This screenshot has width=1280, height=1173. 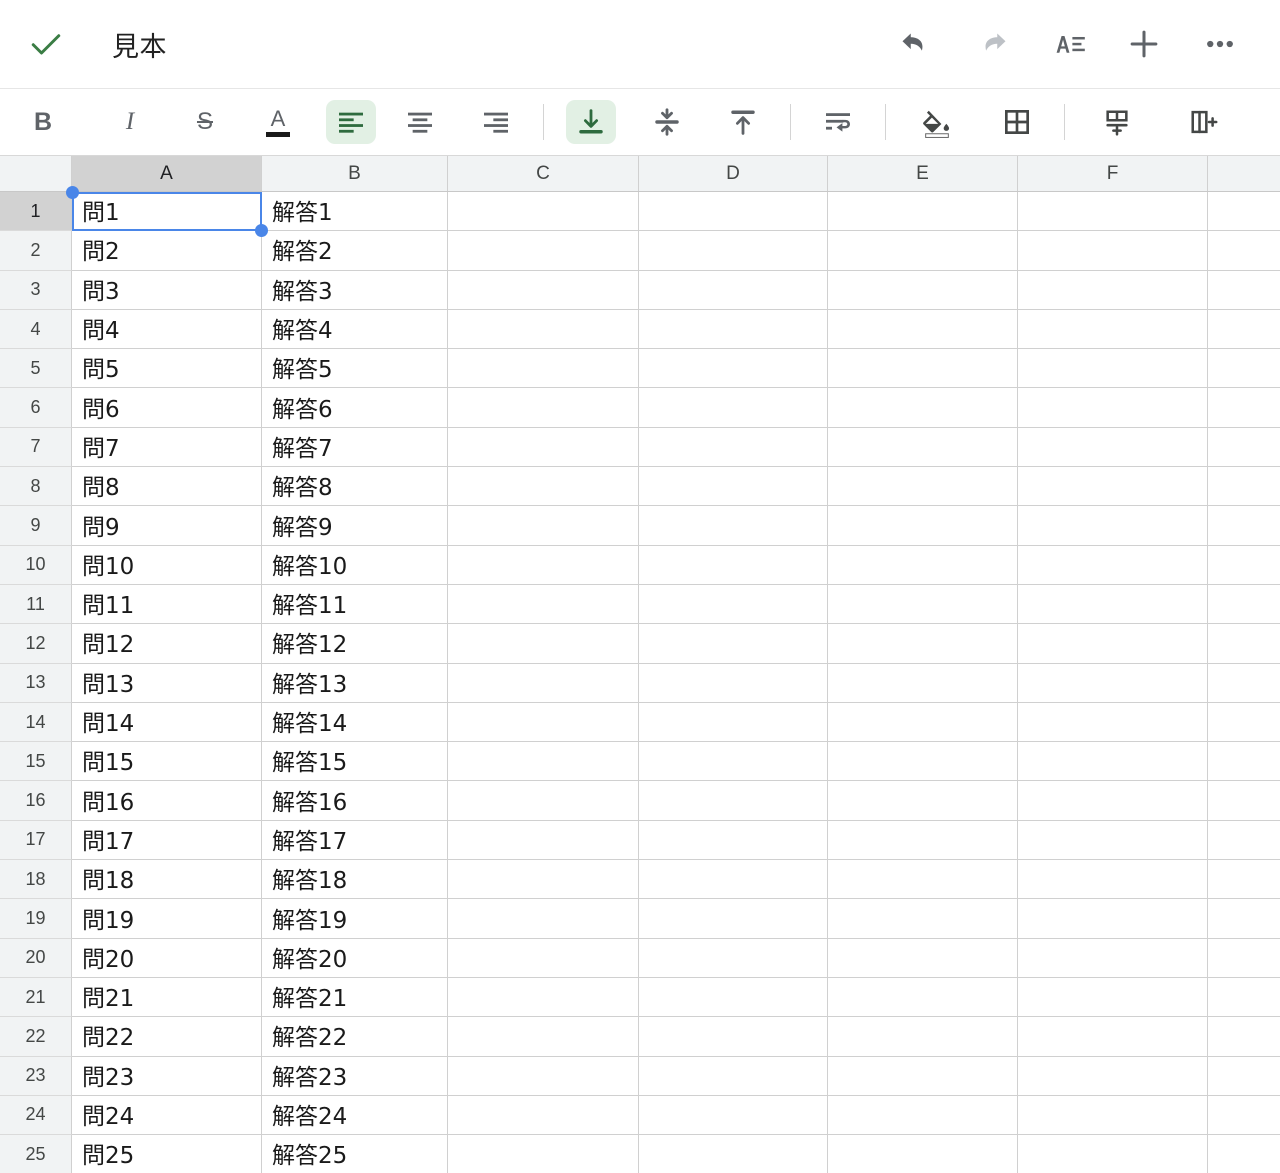 What do you see at coordinates (167, 251) in the screenshot?
I see `cell-A2: 問2` at bounding box center [167, 251].